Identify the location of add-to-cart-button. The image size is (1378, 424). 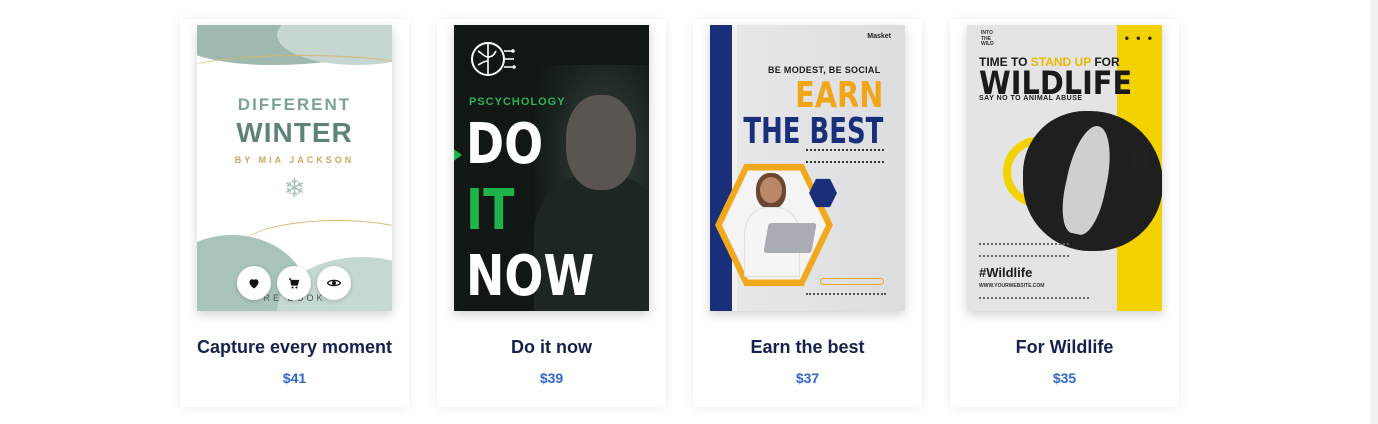
(294, 283).